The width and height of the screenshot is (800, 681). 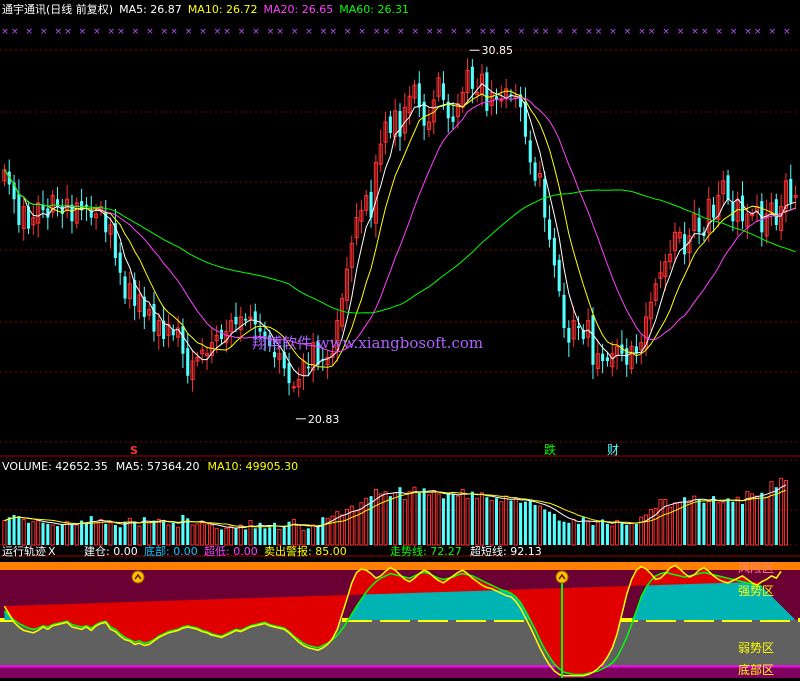 What do you see at coordinates (223, 9) in the screenshot?
I see `ma10-label: MA10: 26.72` at bounding box center [223, 9].